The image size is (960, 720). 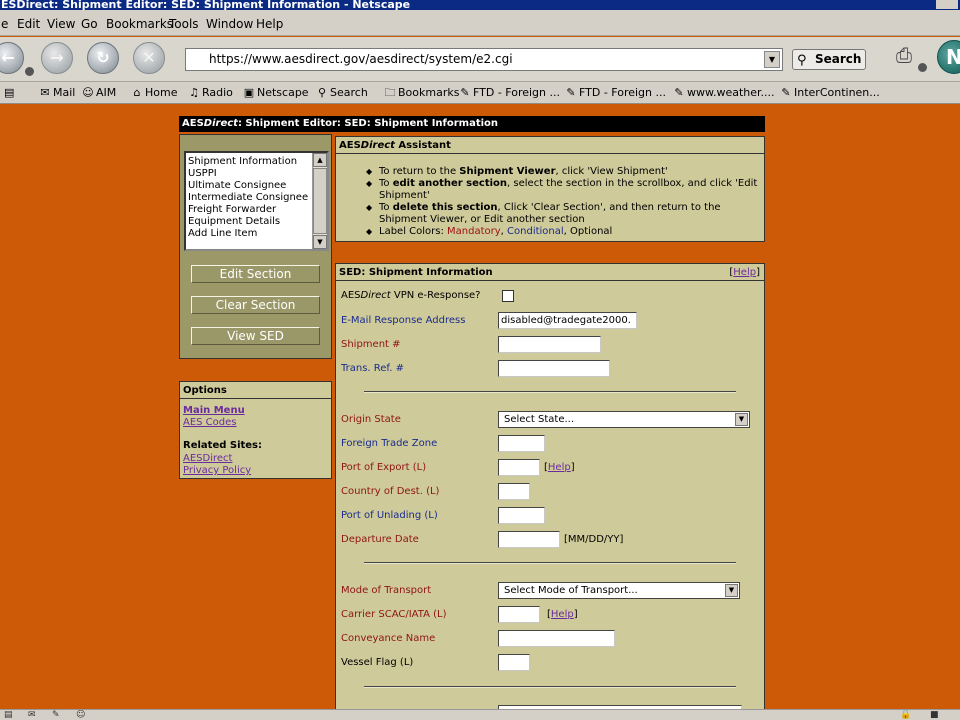 What do you see at coordinates (508, 296) in the screenshot?
I see `vpn-e-response-checkbox` at bounding box center [508, 296].